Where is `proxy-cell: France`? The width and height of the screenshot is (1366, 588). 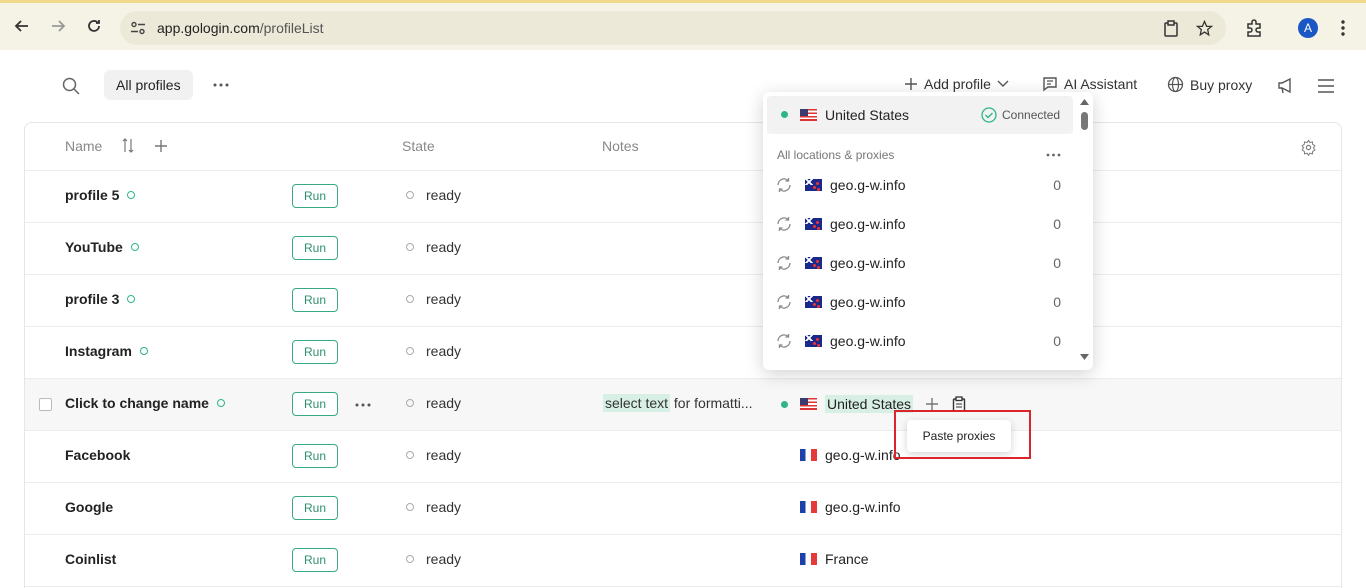
proxy-cell: France is located at coordinates (834, 559).